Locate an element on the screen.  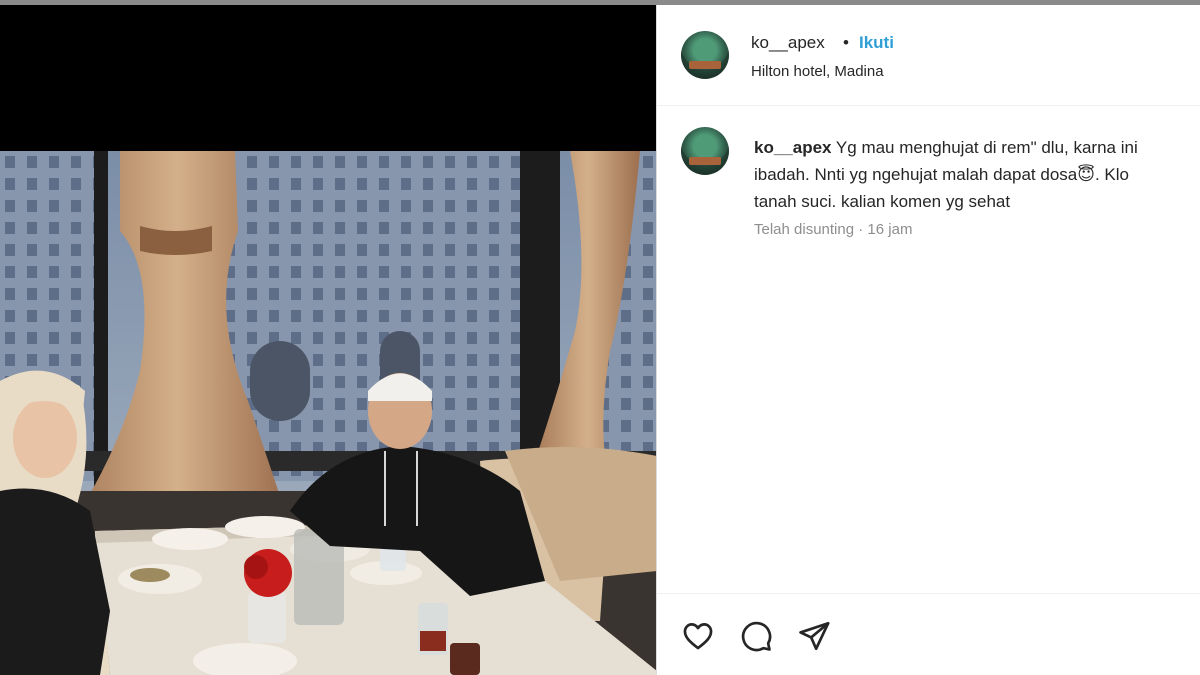
avatar is located at coordinates (705, 55).